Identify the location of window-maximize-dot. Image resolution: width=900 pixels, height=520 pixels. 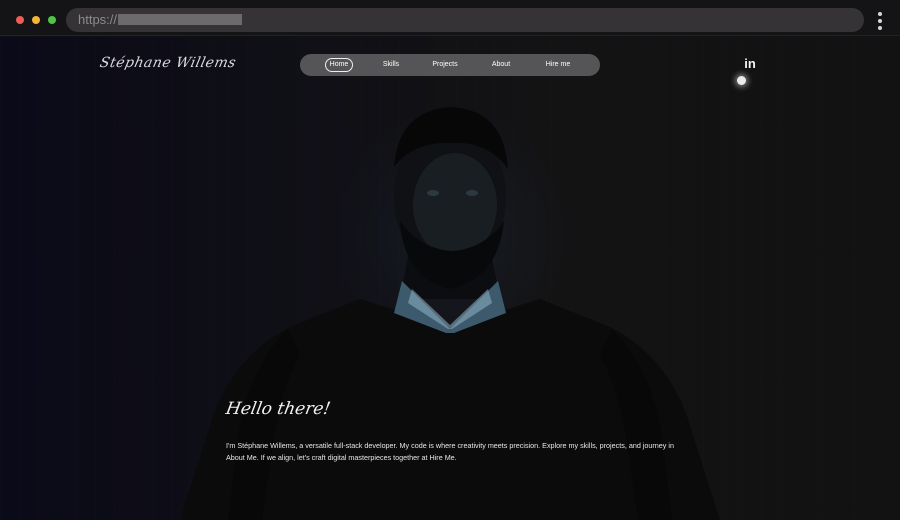
(52, 20).